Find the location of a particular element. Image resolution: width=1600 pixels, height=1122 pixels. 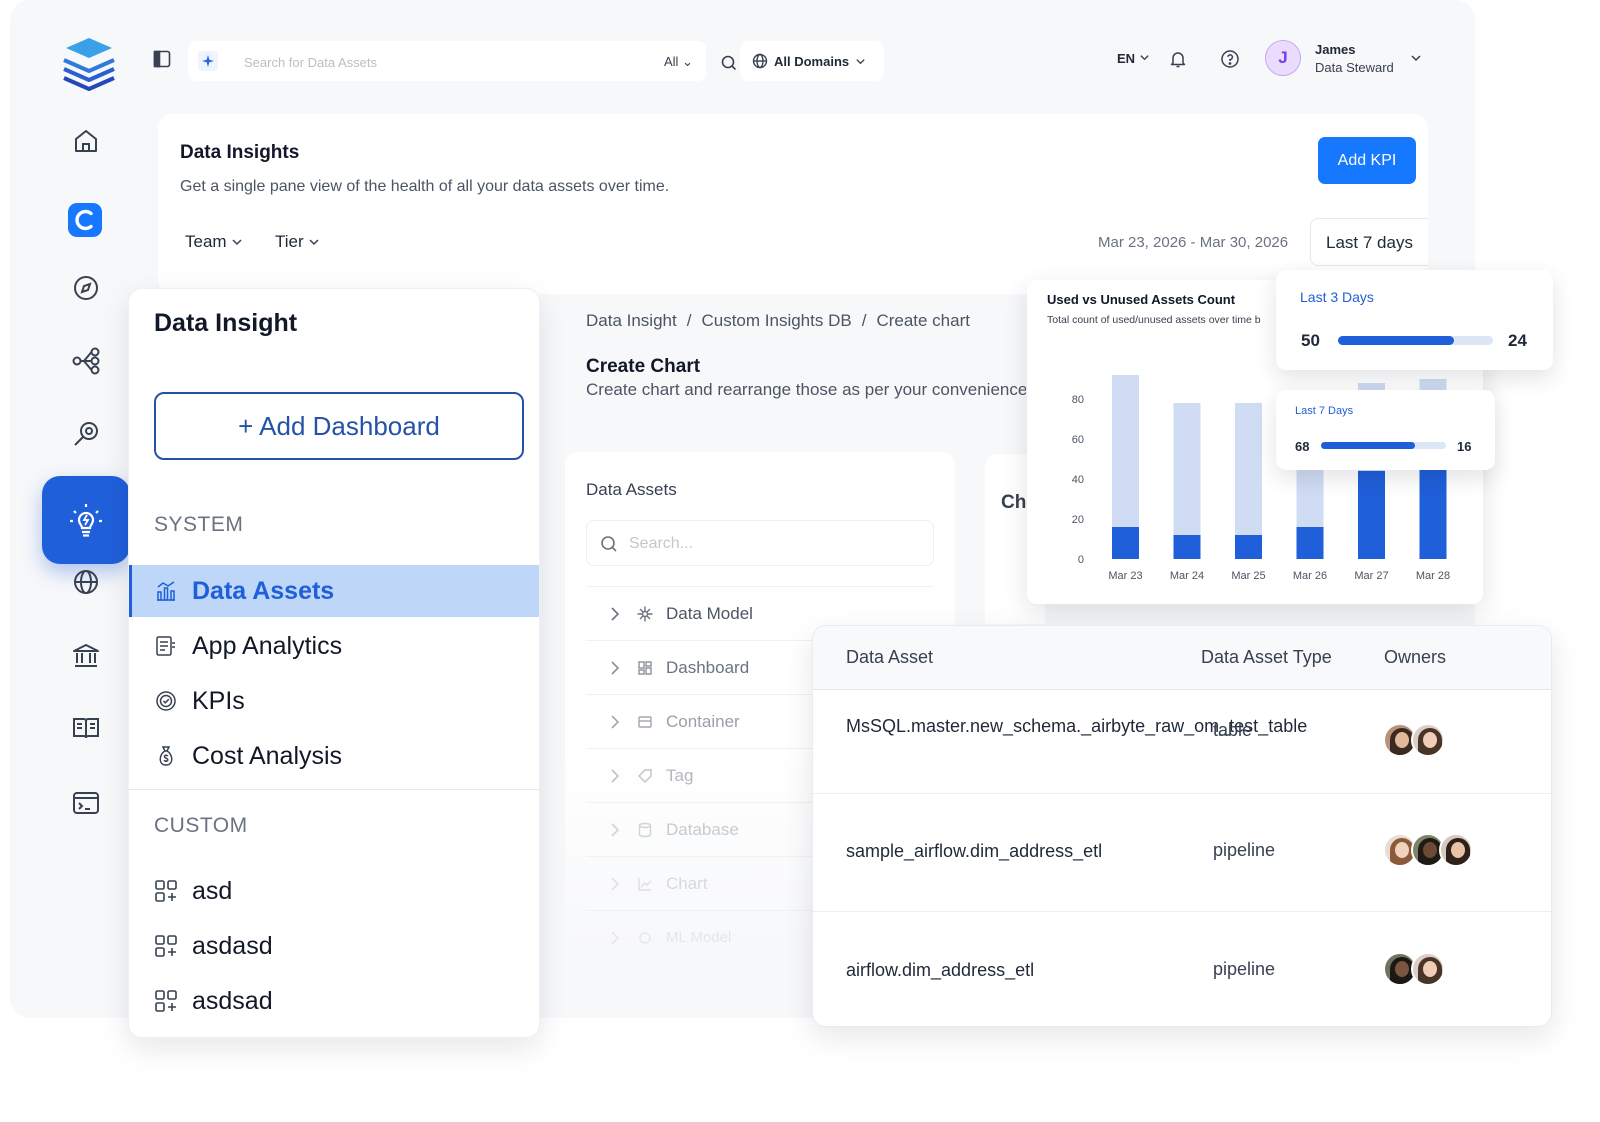

bar-unused is located at coordinates (1248, 469).